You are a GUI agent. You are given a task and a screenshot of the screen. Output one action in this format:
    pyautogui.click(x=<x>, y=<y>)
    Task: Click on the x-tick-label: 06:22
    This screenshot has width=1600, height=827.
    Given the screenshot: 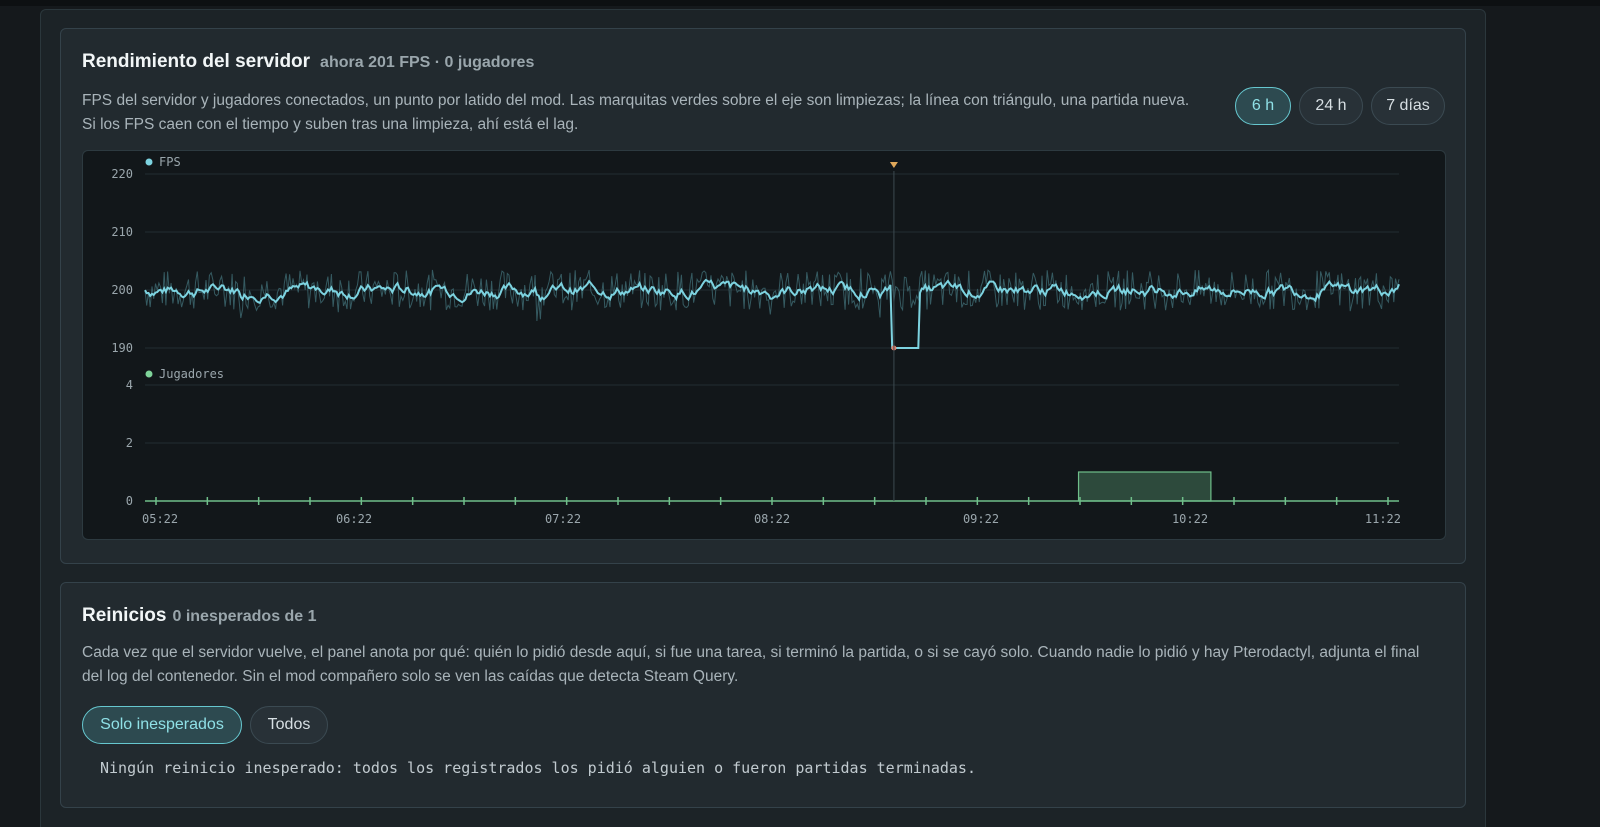 What is the action you would take?
    pyautogui.click(x=354, y=519)
    